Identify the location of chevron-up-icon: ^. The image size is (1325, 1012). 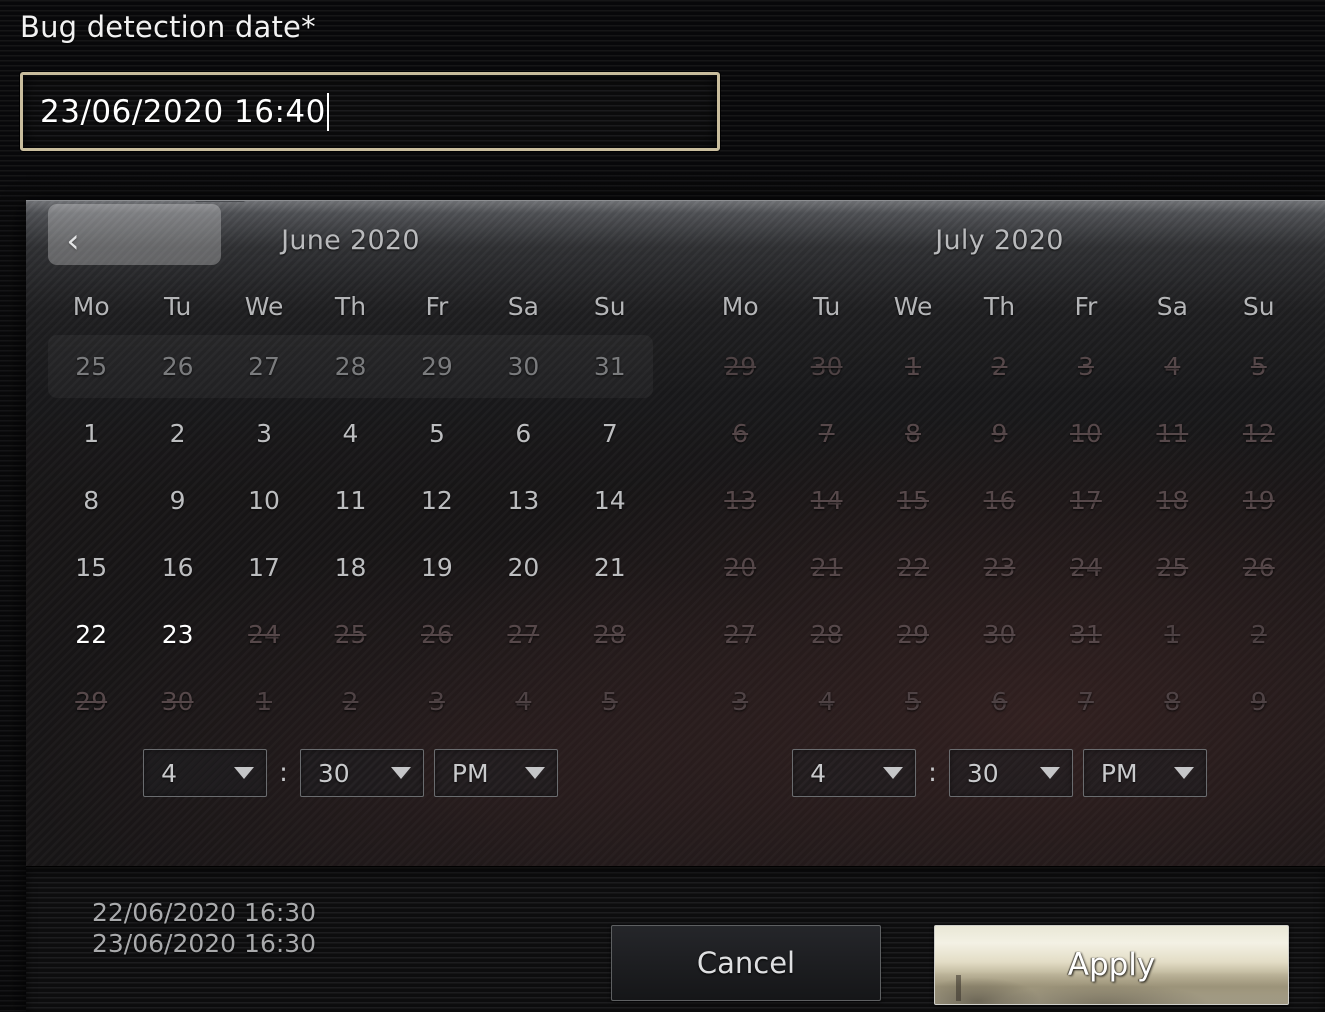
(220, 201).